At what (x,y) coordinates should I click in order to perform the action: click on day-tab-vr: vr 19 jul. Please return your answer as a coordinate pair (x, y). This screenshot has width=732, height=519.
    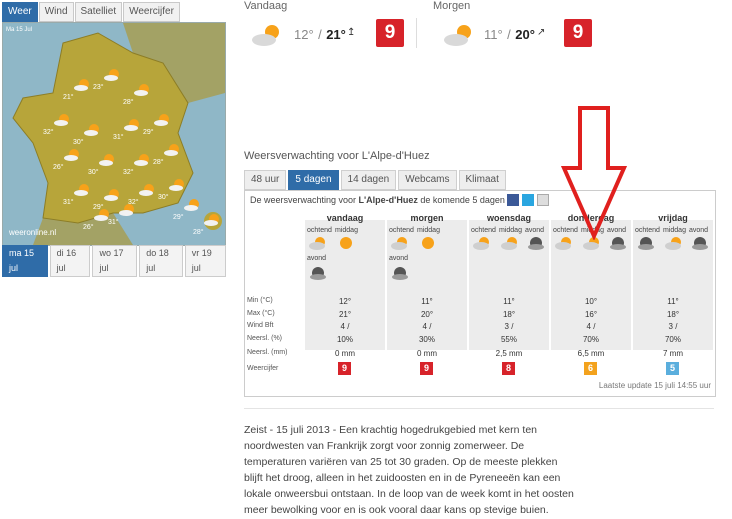
    Looking at the image, I should click on (205, 261).